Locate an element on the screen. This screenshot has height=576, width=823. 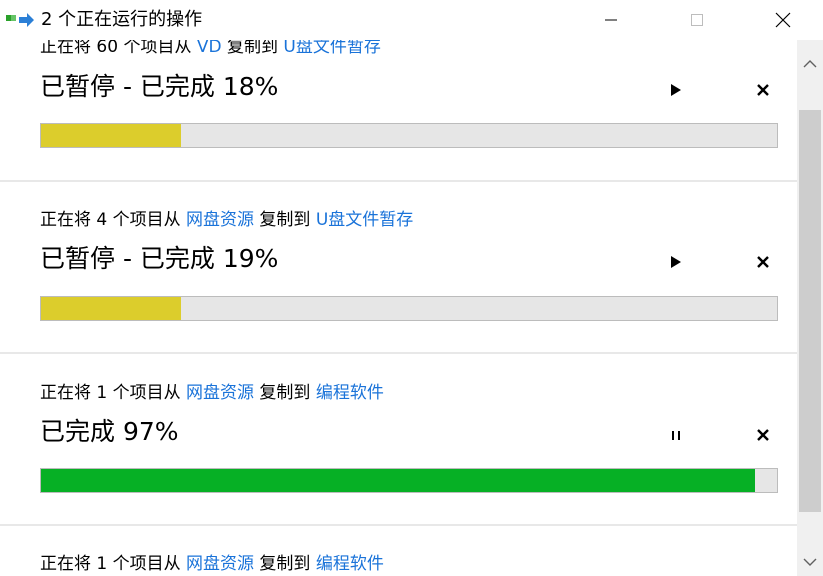
close-window-button is located at coordinates (783, 20).